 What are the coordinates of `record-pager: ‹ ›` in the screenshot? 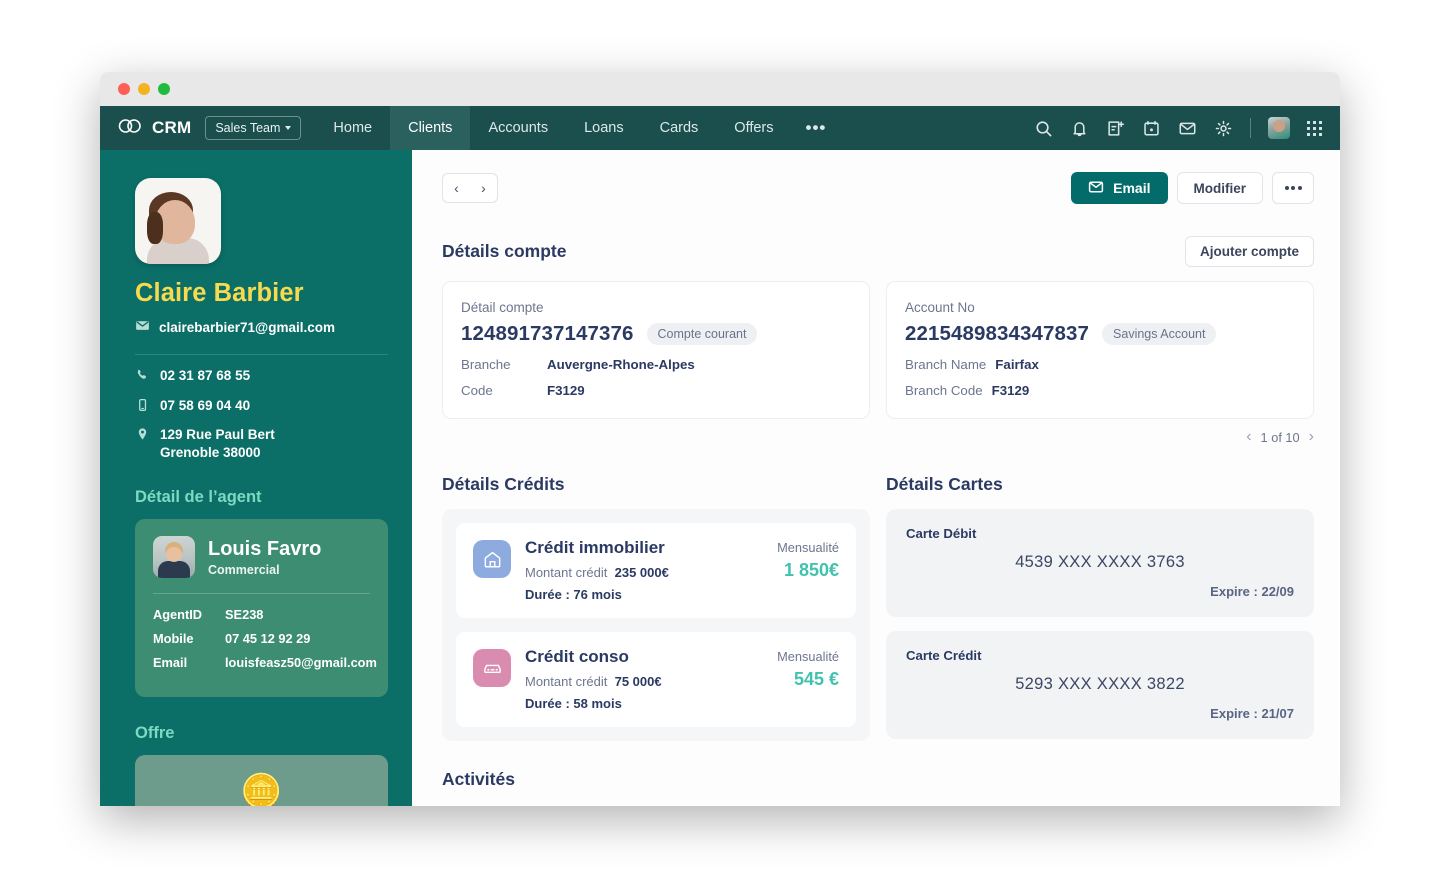 It's located at (470, 188).